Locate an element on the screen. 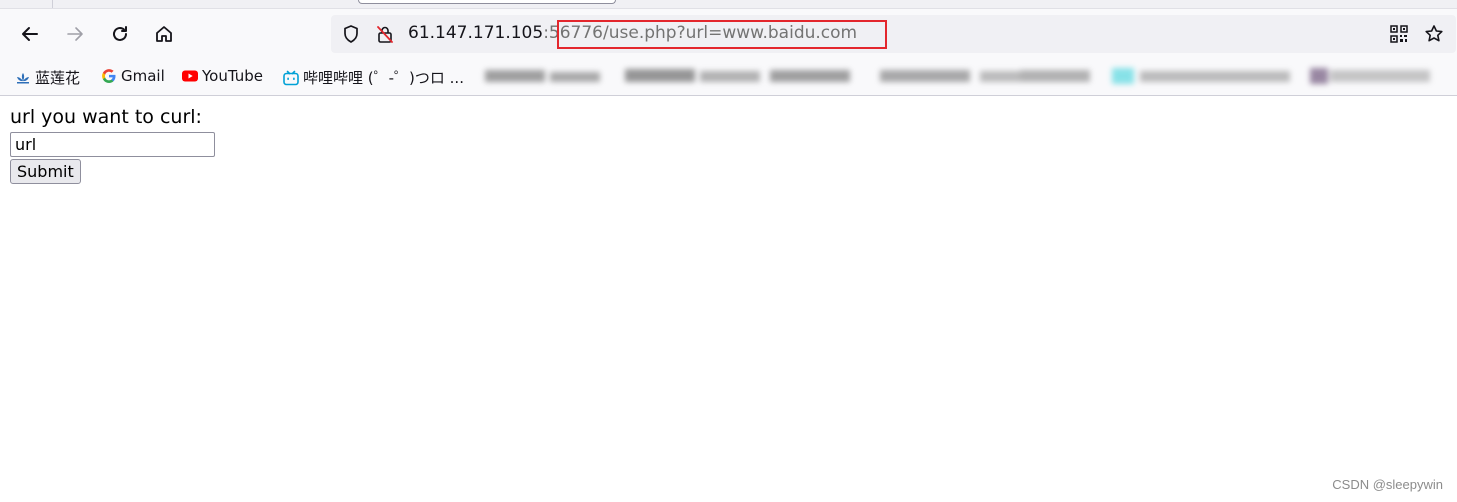 This screenshot has width=1457, height=502. bilibili-icon is located at coordinates (291, 77).